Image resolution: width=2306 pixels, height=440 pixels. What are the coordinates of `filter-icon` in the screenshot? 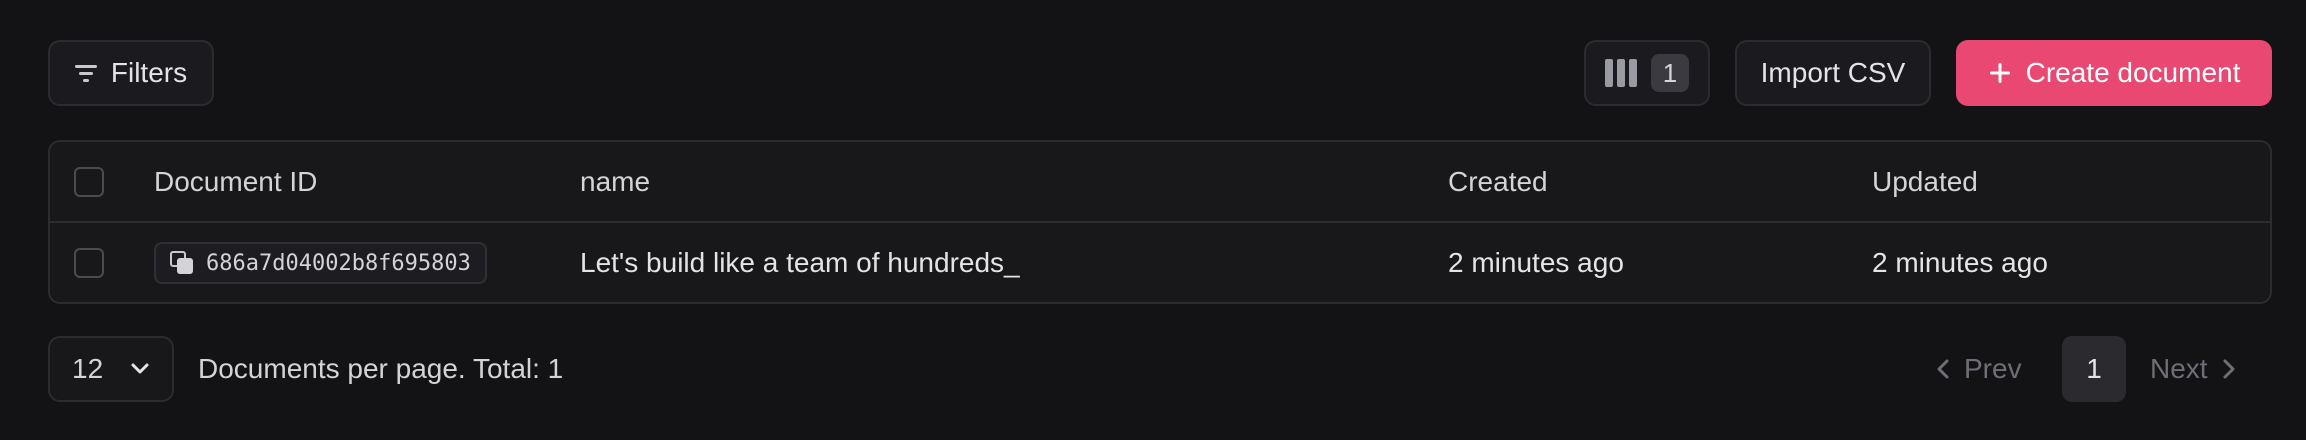 It's located at (85, 73).